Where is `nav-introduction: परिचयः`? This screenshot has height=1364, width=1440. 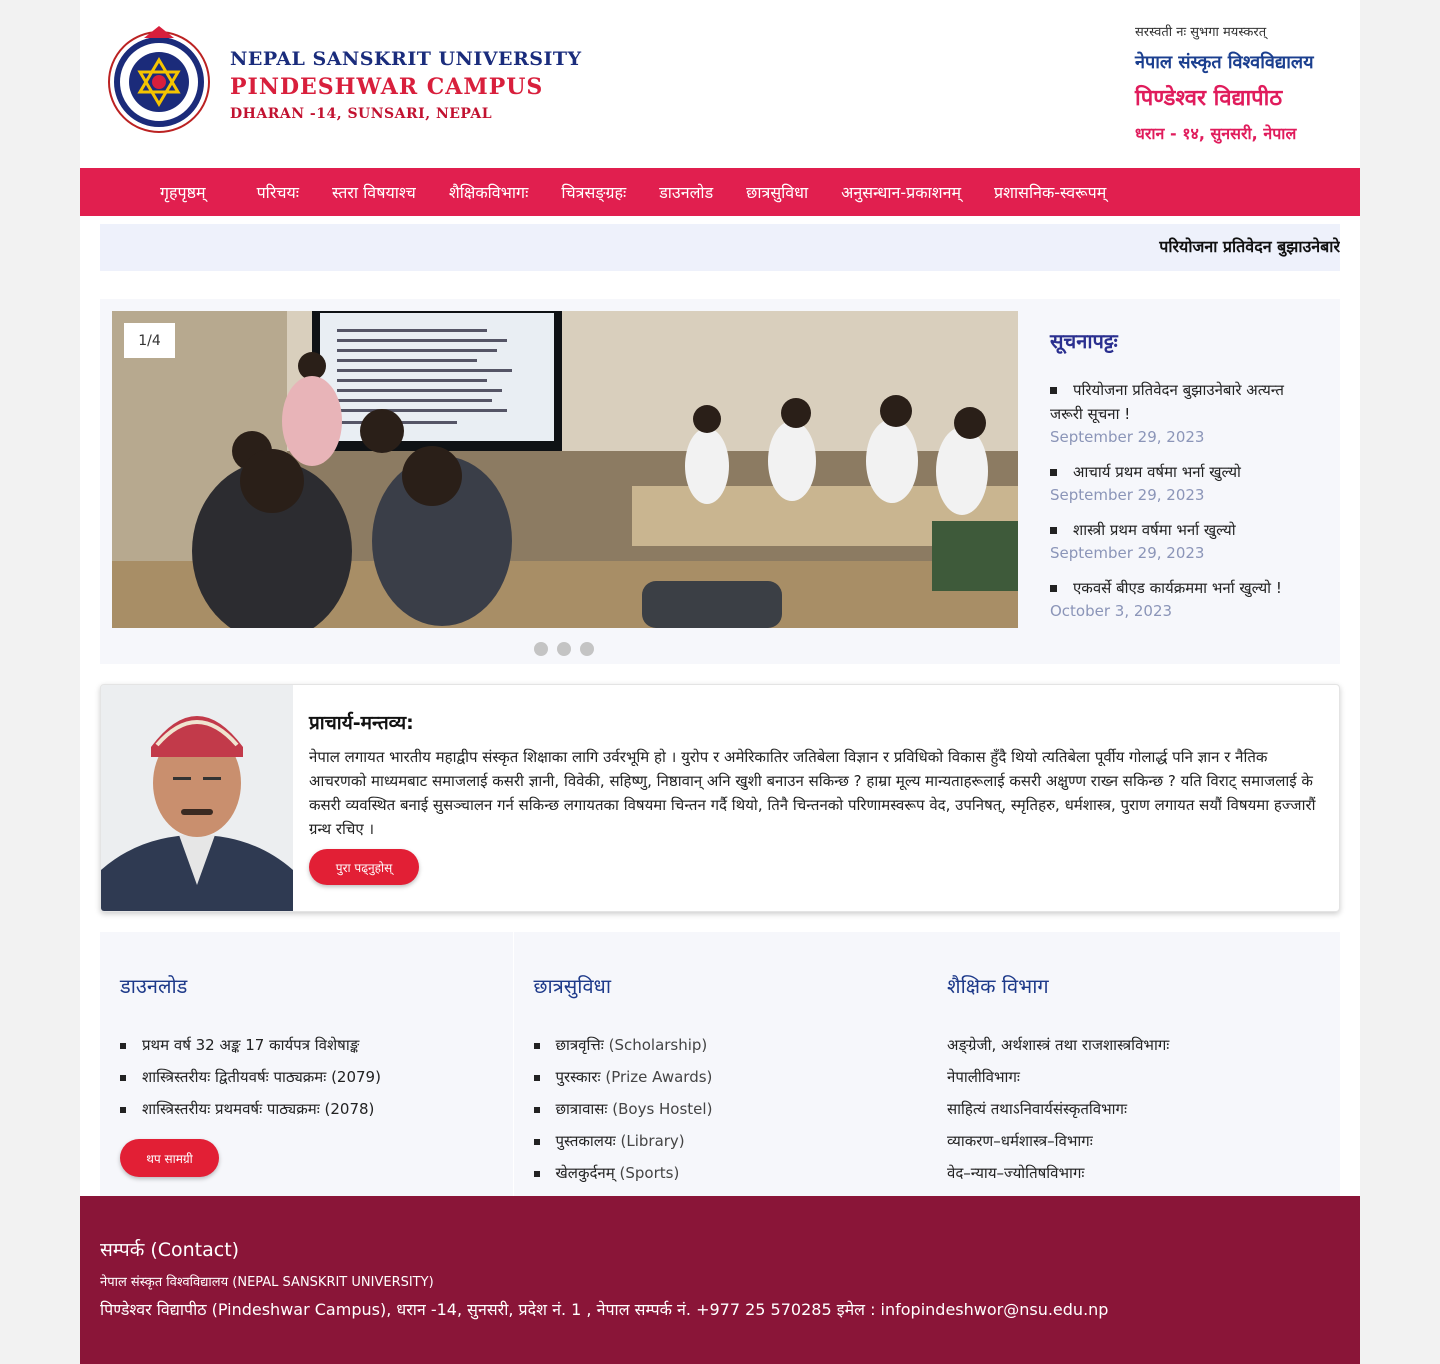
nav-introduction: परिचयः is located at coordinates (278, 192).